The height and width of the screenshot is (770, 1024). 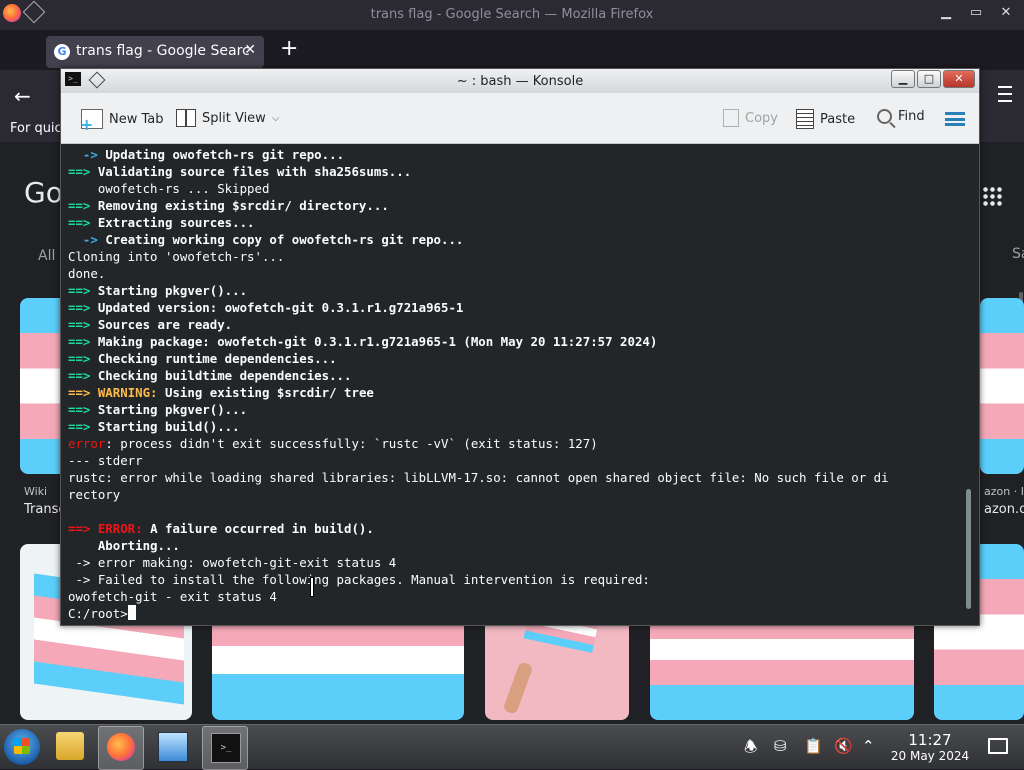 What do you see at coordinates (750, 118) in the screenshot?
I see `copy-button: Copy` at bounding box center [750, 118].